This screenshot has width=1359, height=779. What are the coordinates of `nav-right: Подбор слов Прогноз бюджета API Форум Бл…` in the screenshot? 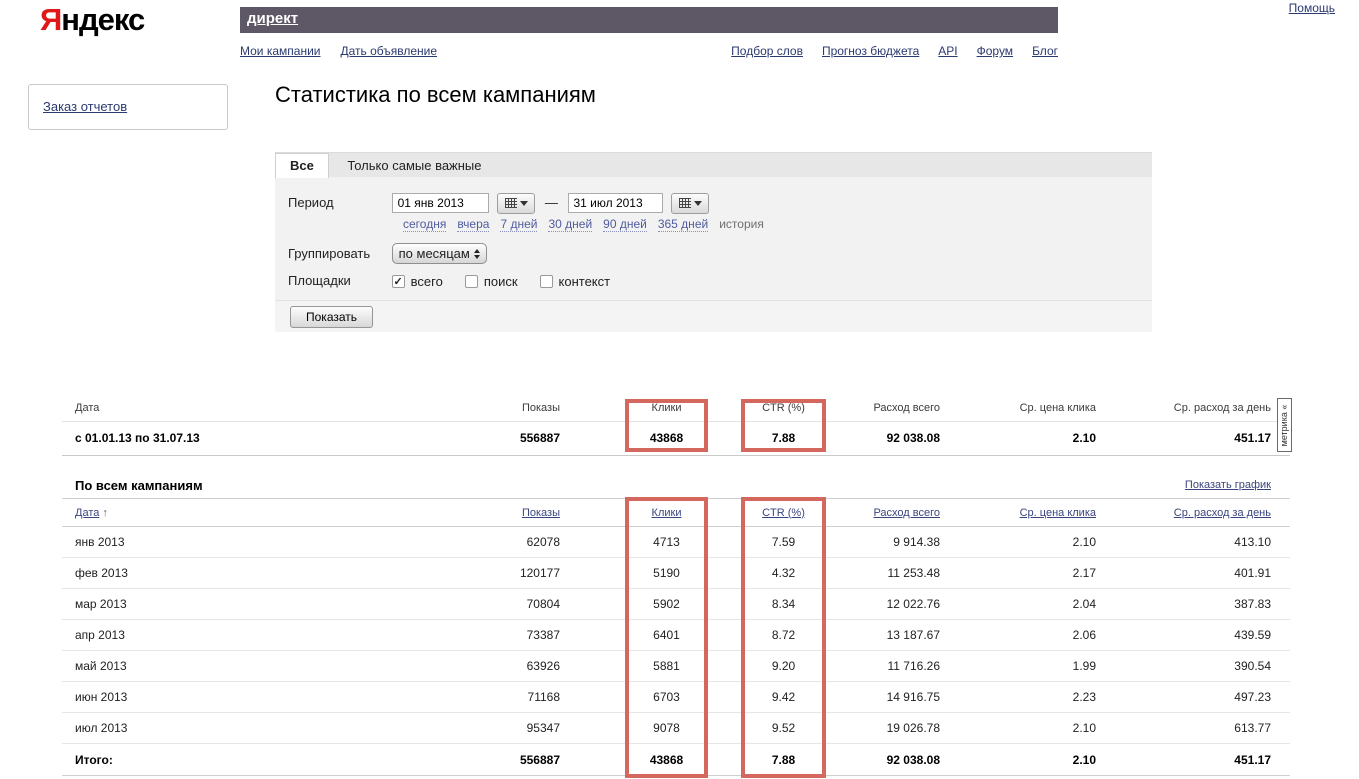 It's located at (894, 51).